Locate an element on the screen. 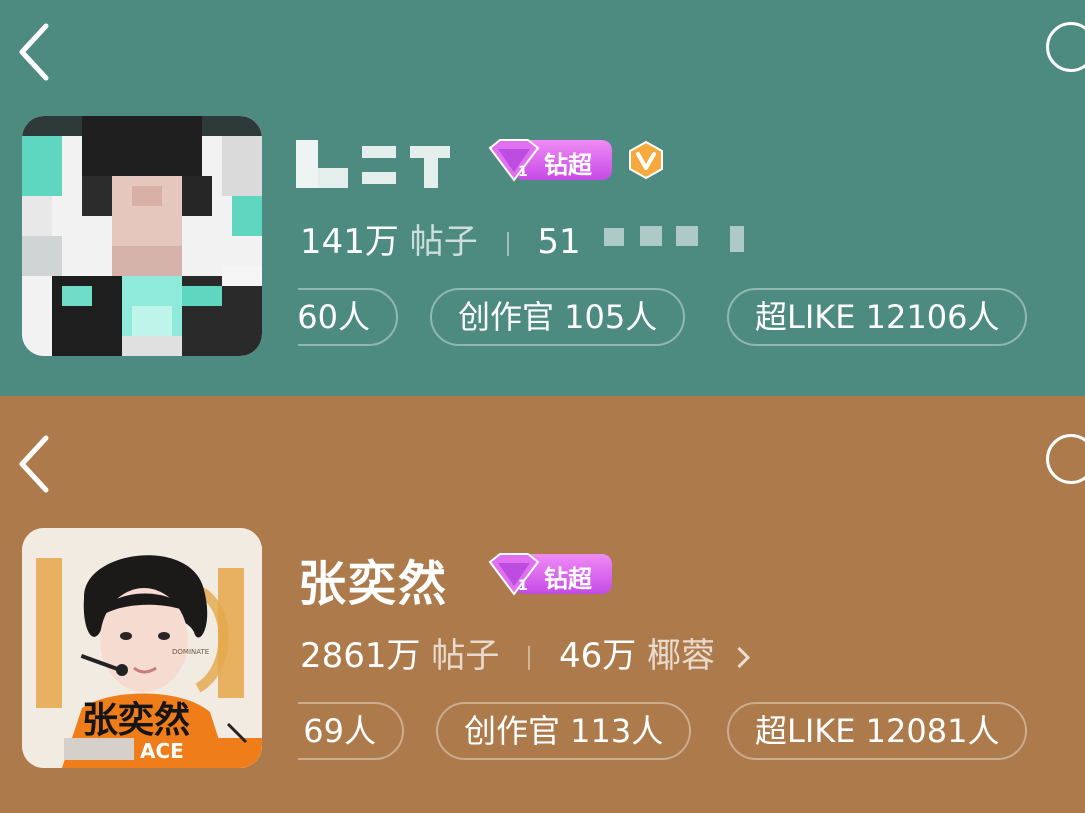 The height and width of the screenshot is (813, 1085). avatar-mosaic-image is located at coordinates (142, 236).